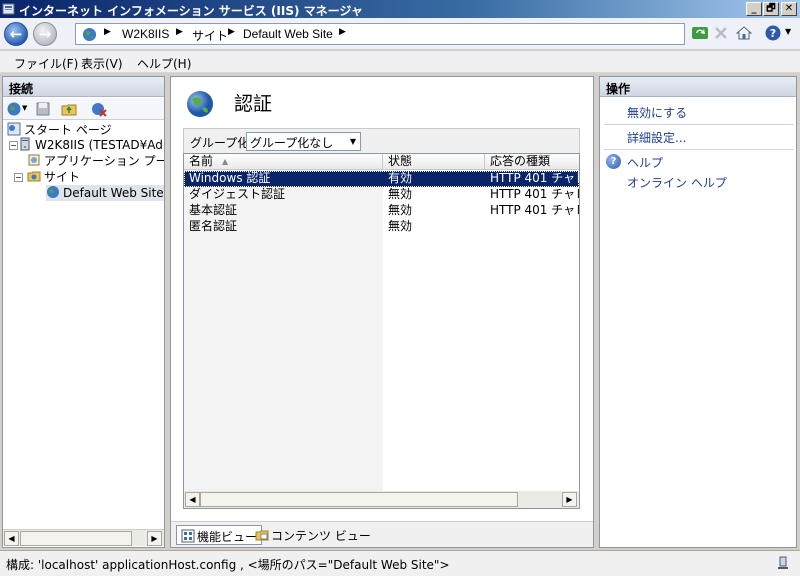  What do you see at coordinates (18, 177) in the screenshot?
I see `collapse-sites-icon: −` at bounding box center [18, 177].